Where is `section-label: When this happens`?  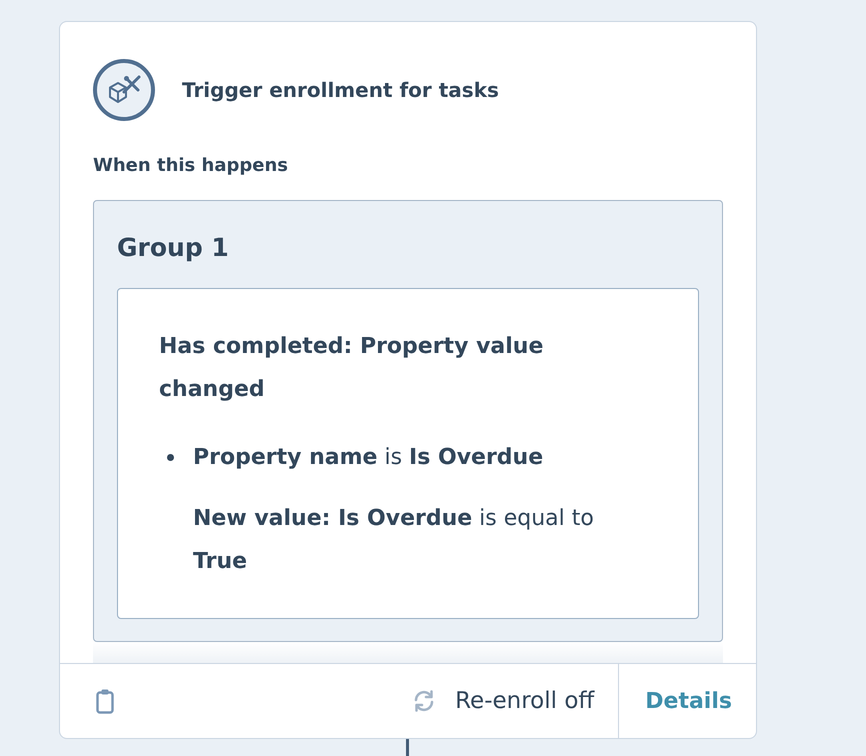 section-label: When this happens is located at coordinates (190, 166).